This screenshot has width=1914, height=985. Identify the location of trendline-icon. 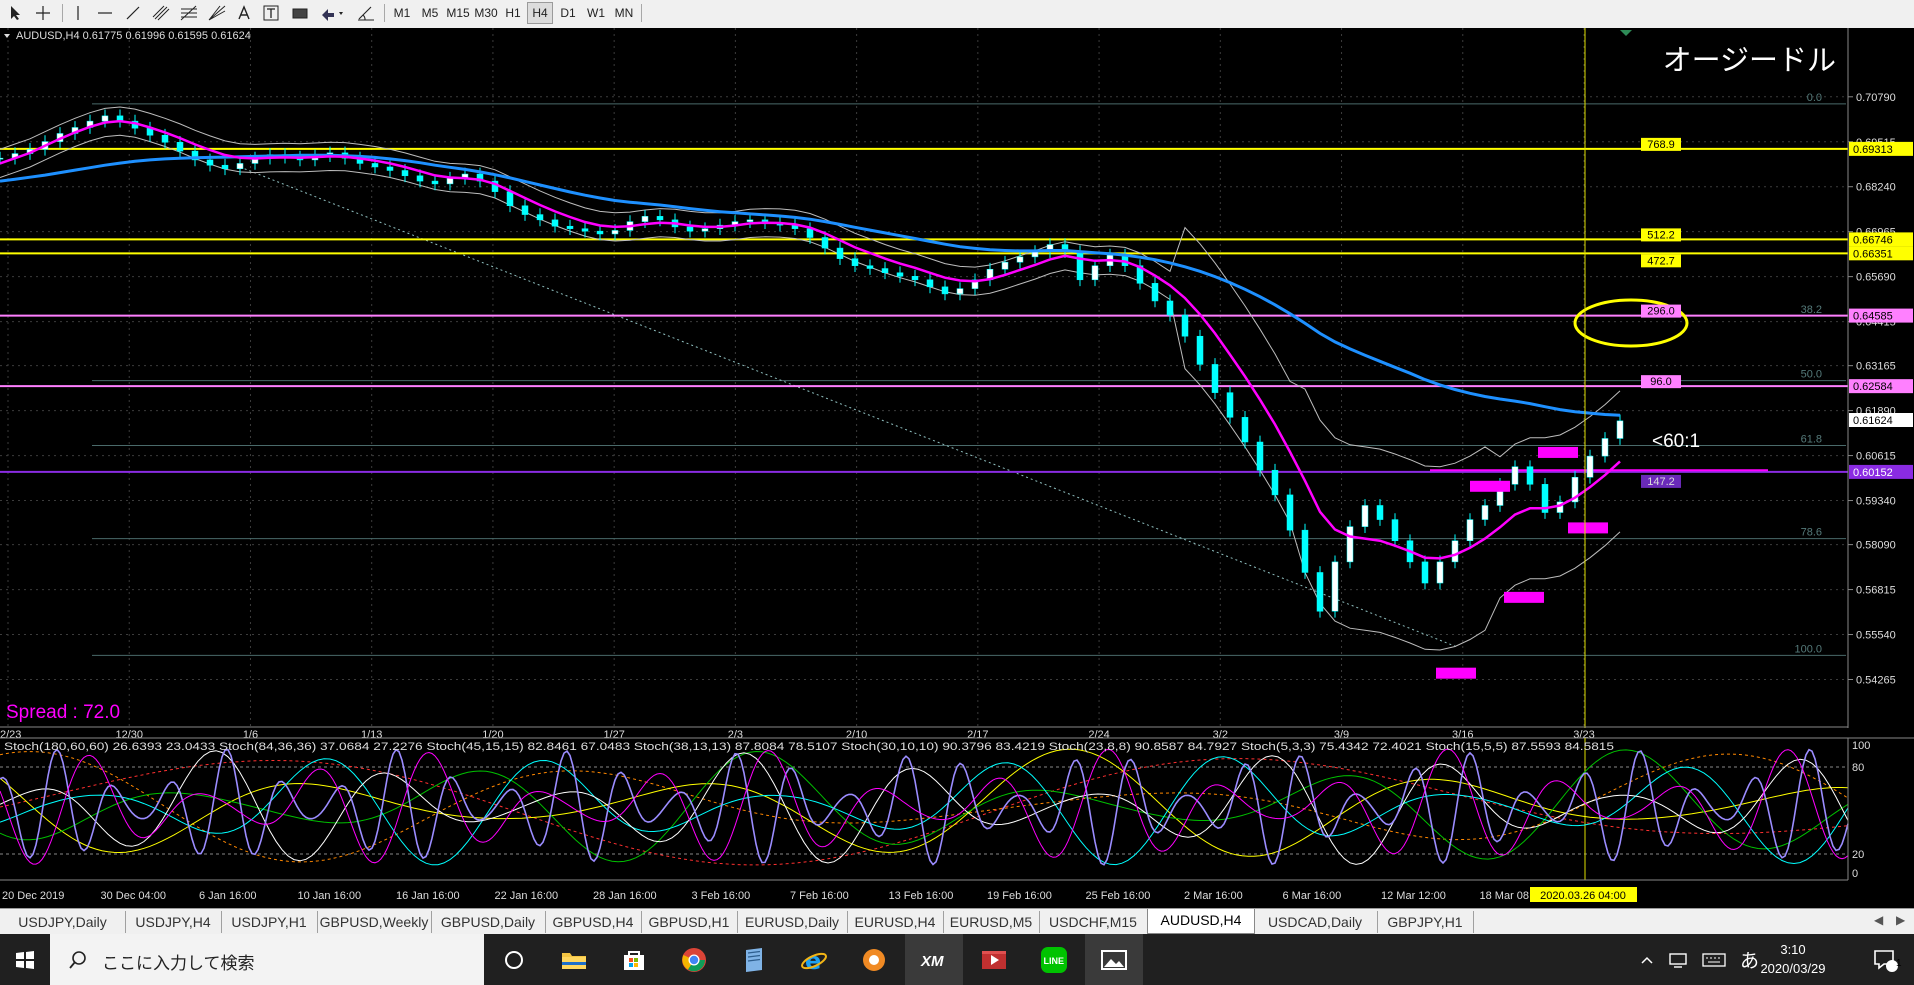
(133, 13).